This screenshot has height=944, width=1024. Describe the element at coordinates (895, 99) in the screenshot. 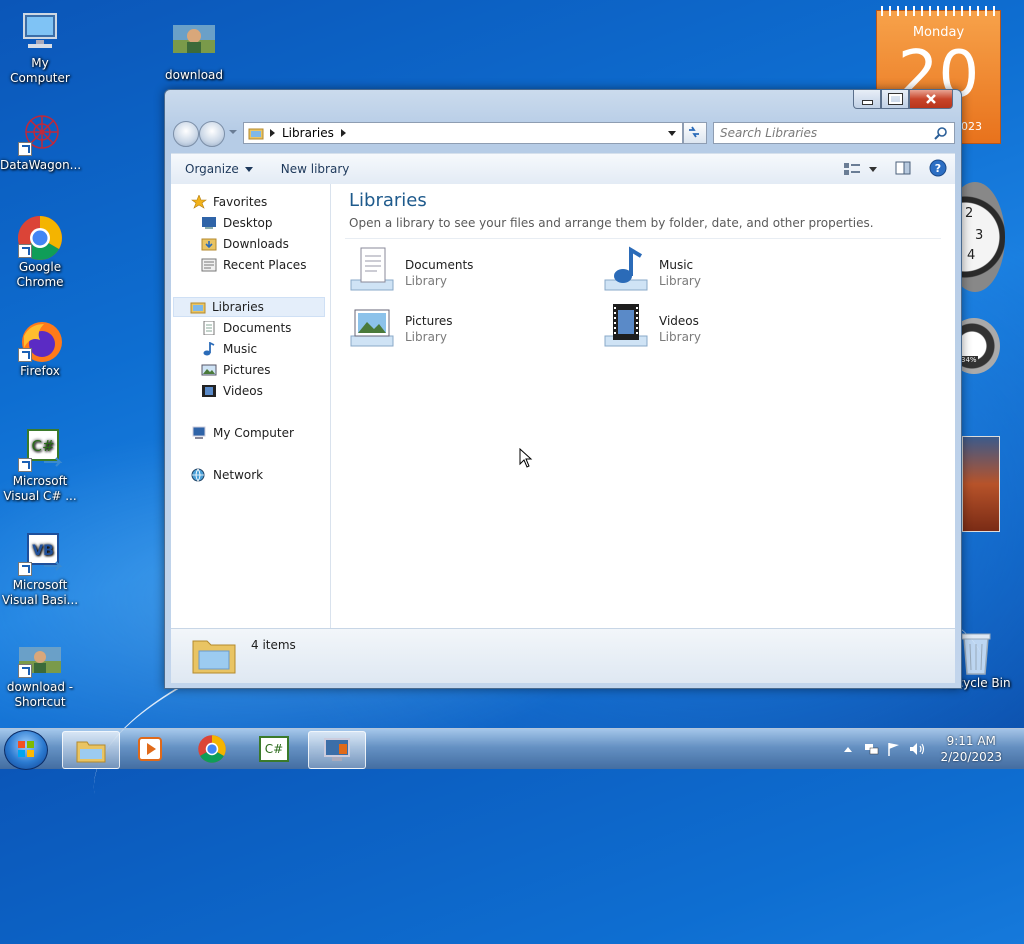

I see `maximize-button` at that location.